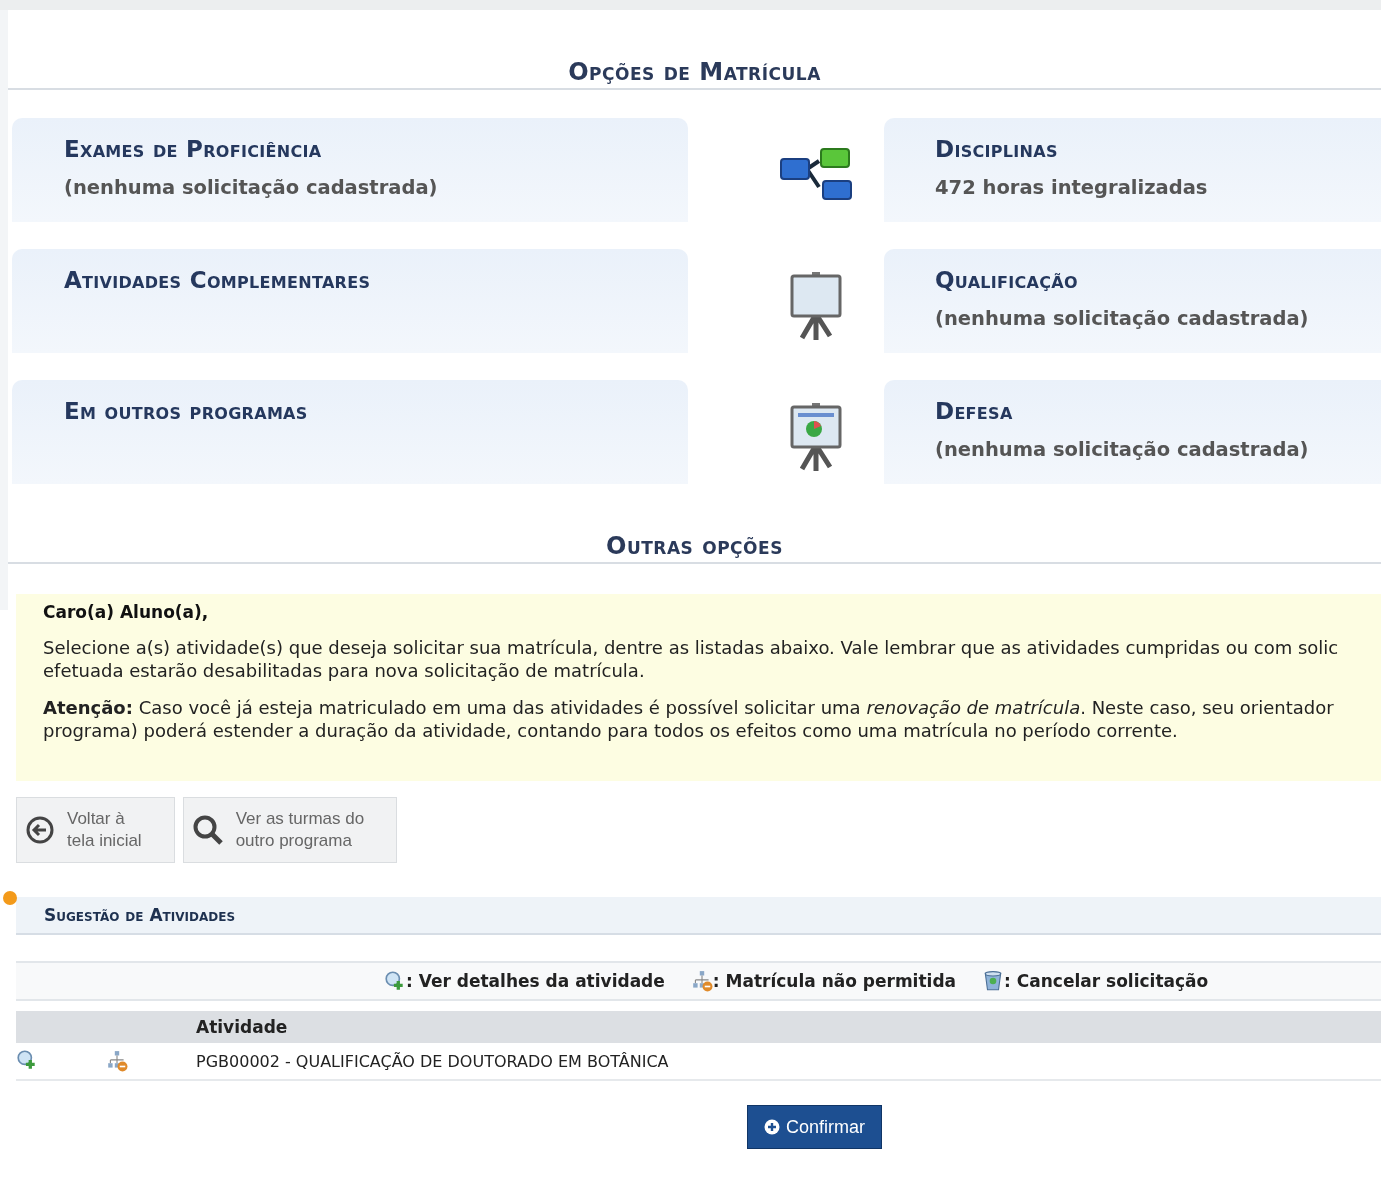 The image size is (1381, 1182). Describe the element at coordinates (816, 175) in the screenshot. I see `hierarchy-icon` at that location.